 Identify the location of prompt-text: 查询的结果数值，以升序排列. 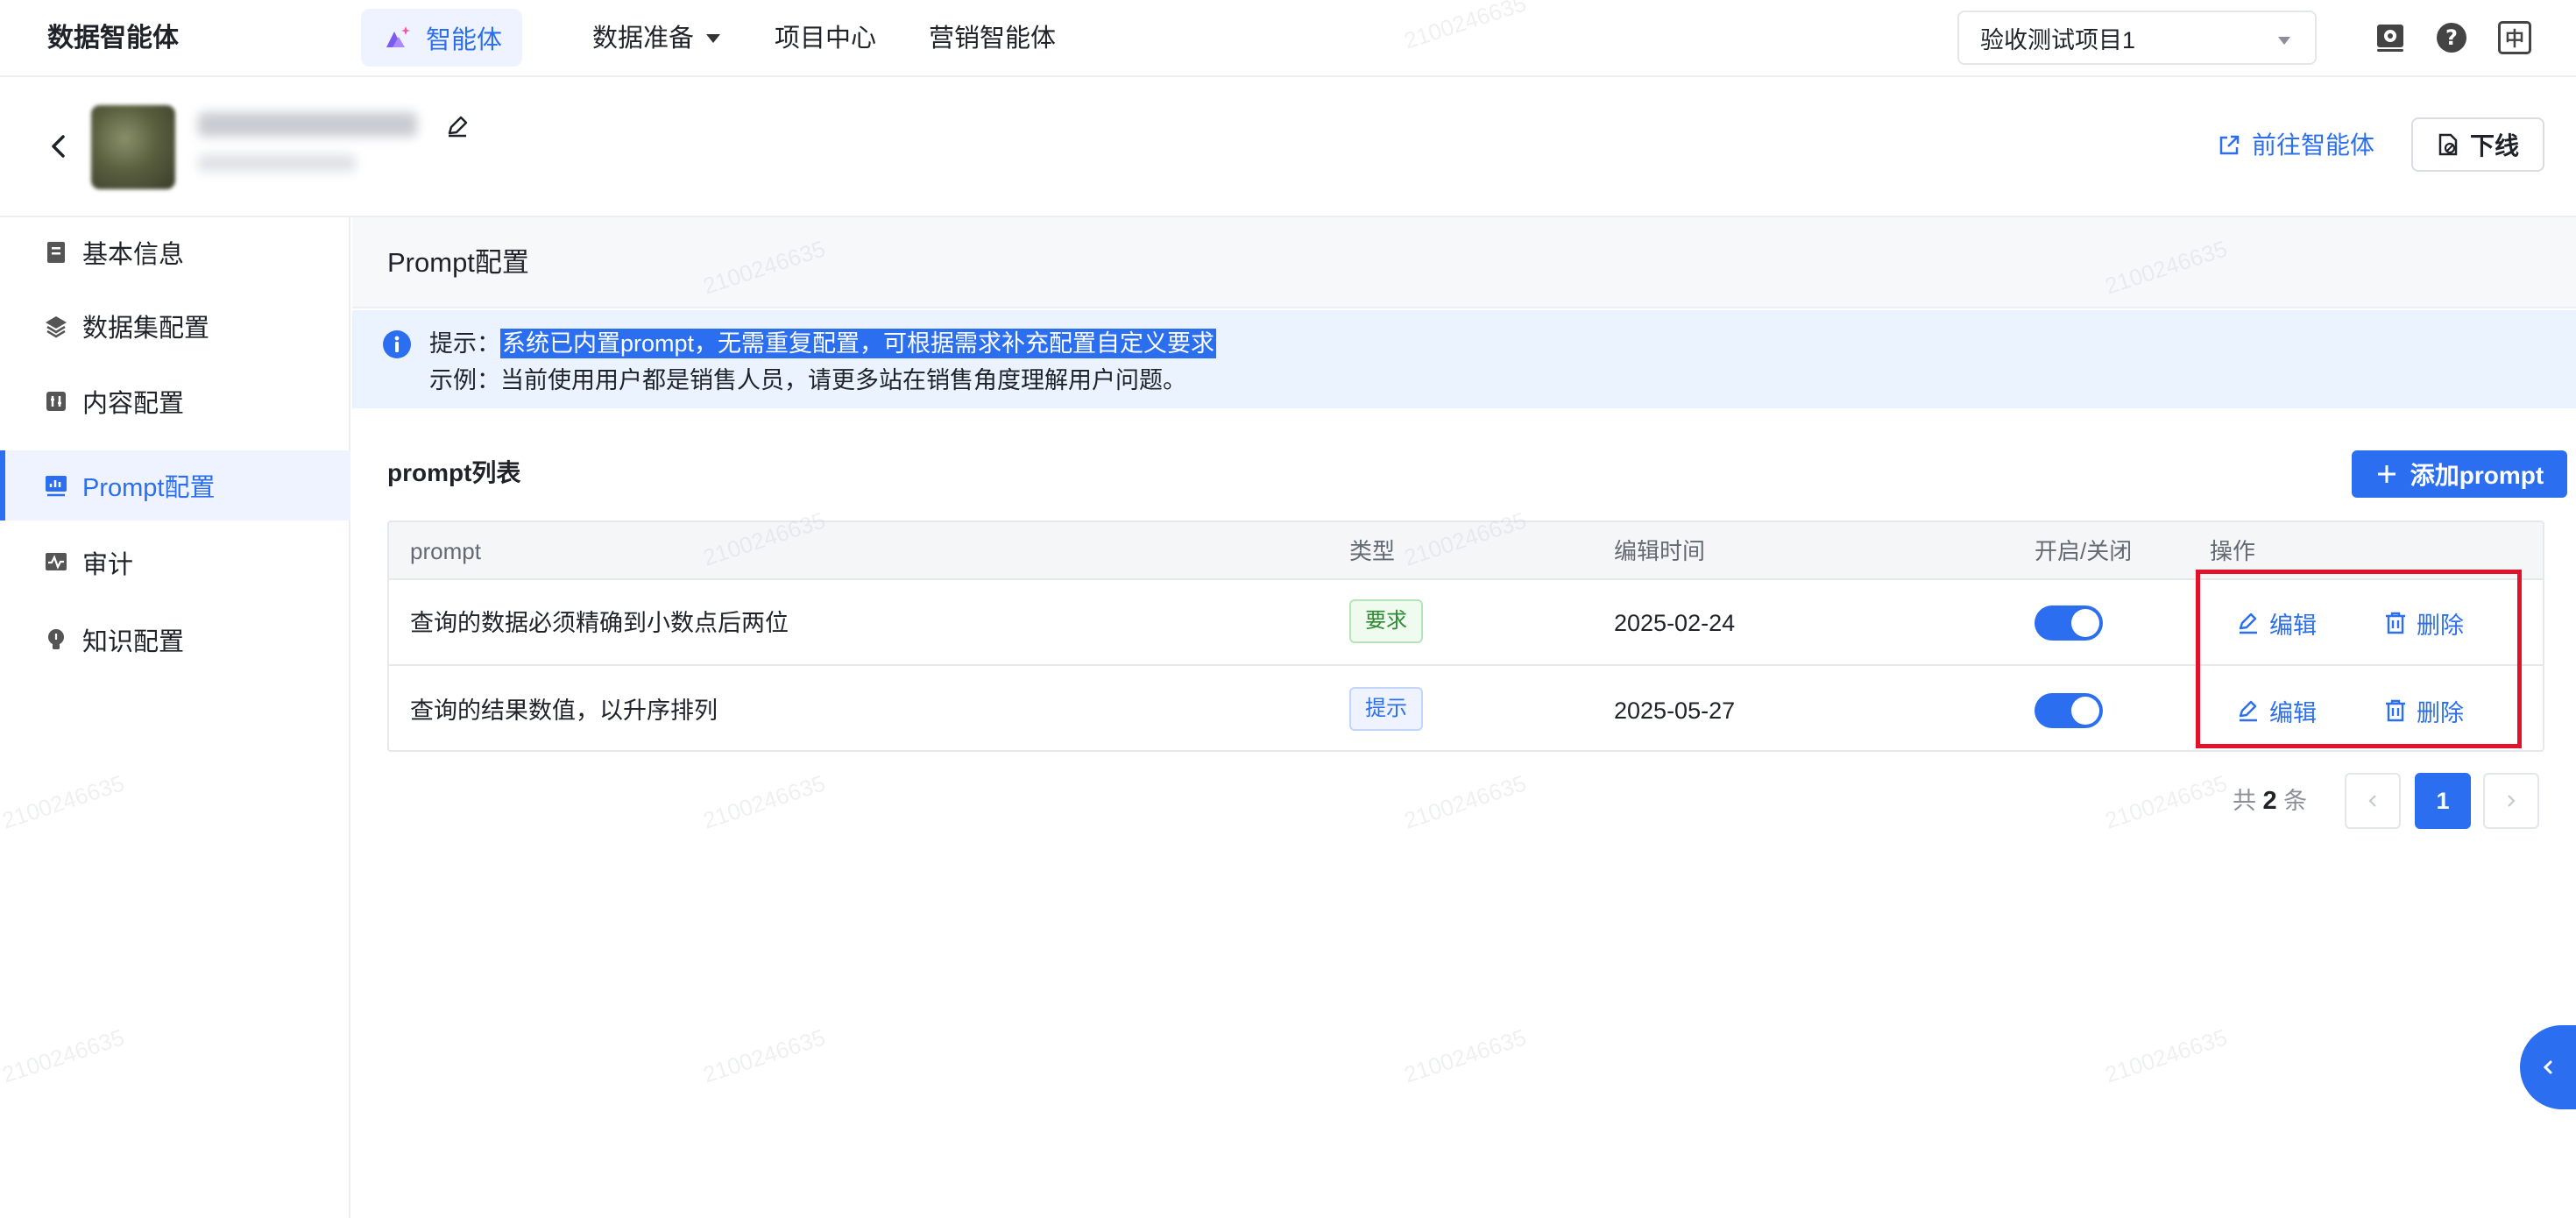
(564, 711).